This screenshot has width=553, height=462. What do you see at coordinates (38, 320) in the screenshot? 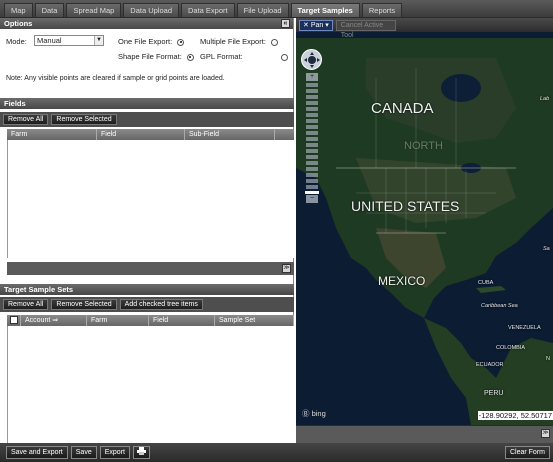
I see `column-account-label: Account` at bounding box center [38, 320].